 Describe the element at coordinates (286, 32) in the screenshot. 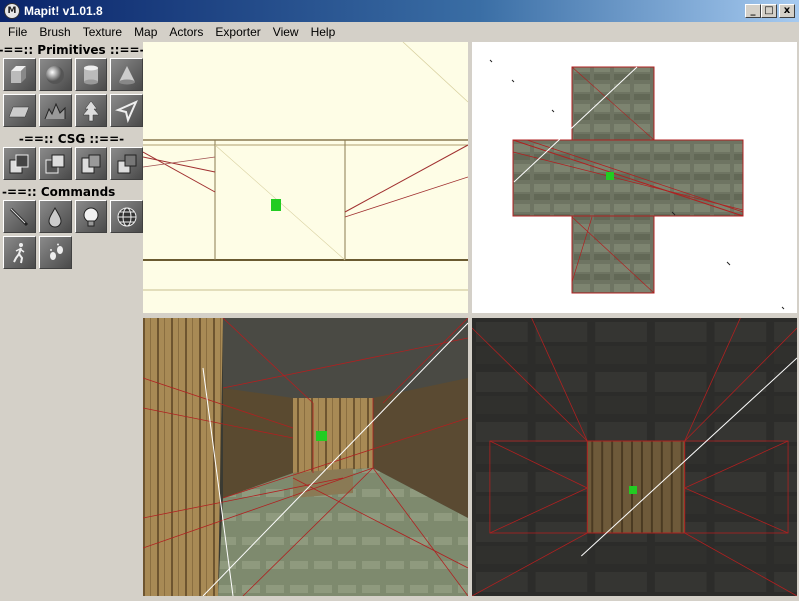

I see `menu-view: View` at that location.